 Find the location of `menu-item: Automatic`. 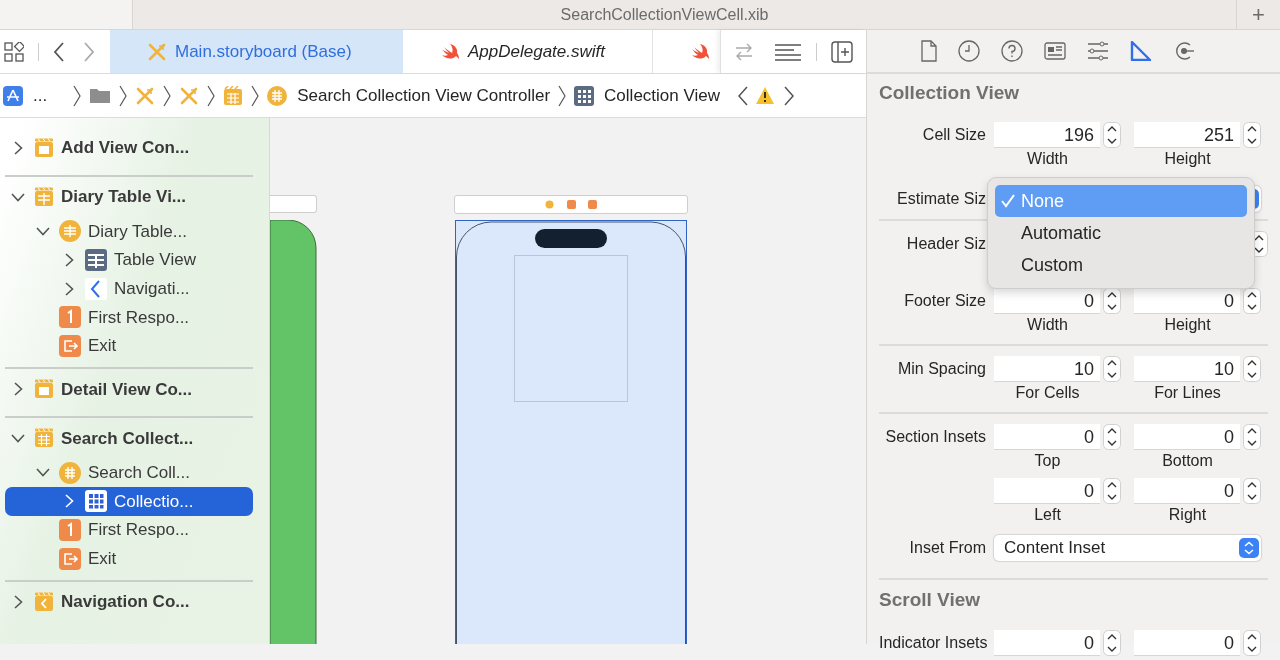

menu-item: Automatic is located at coordinates (1121, 233).